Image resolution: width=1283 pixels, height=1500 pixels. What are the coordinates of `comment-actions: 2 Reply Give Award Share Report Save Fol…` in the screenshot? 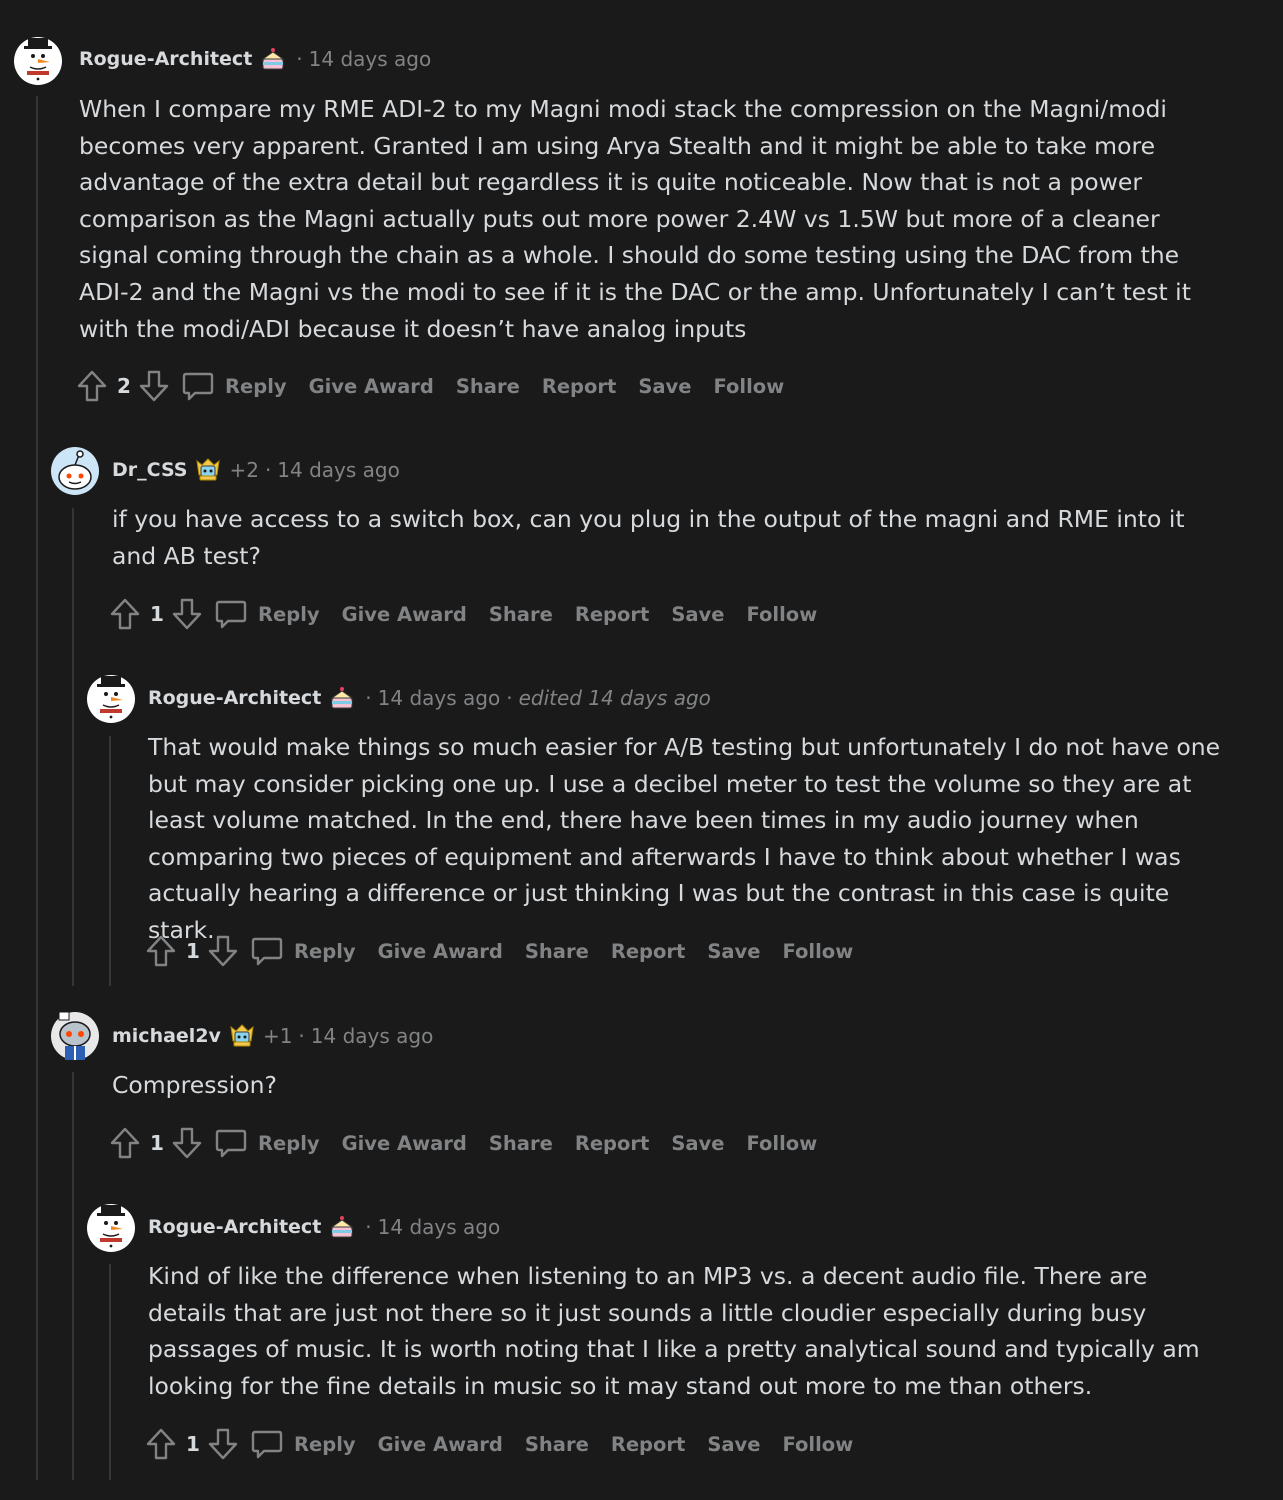 It's located at (440, 386).